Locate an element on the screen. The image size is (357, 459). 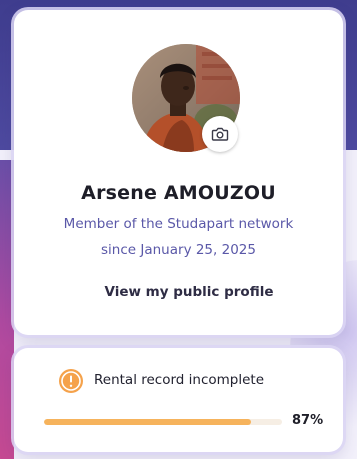
membership-text: Member of the Studapart network is located at coordinates (178, 224).